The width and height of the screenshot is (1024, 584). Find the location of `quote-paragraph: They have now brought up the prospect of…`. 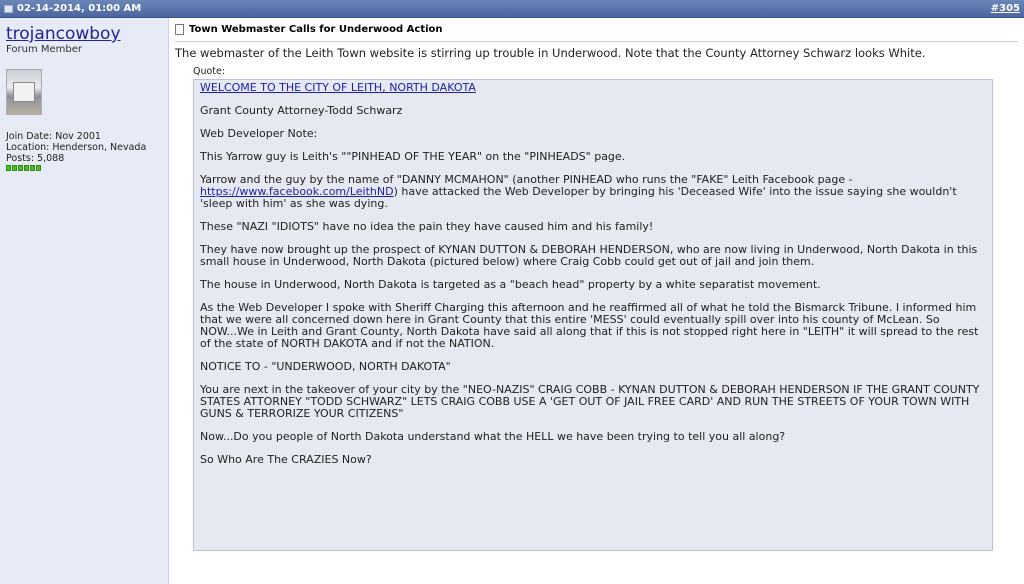

quote-paragraph: They have now brought up the prospect of… is located at coordinates (589, 255).